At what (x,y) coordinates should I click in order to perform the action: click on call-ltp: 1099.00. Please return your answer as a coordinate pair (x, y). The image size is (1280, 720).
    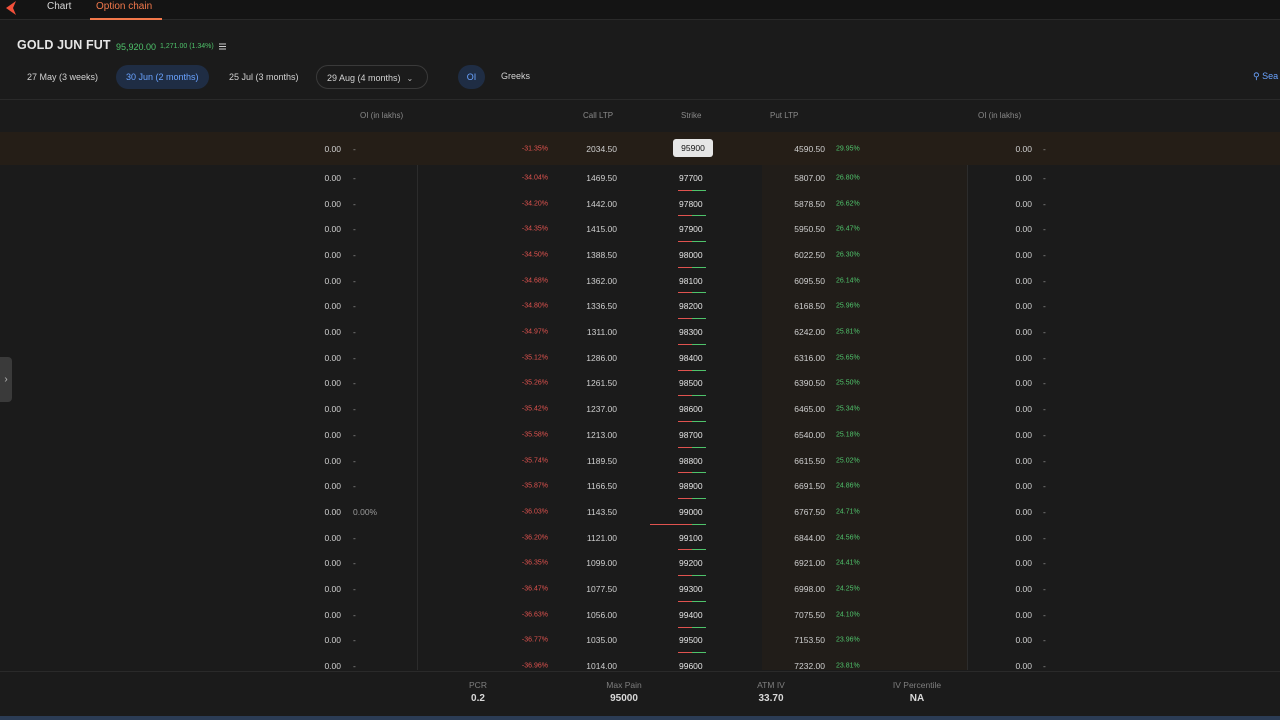
    Looking at the image, I should click on (601, 563).